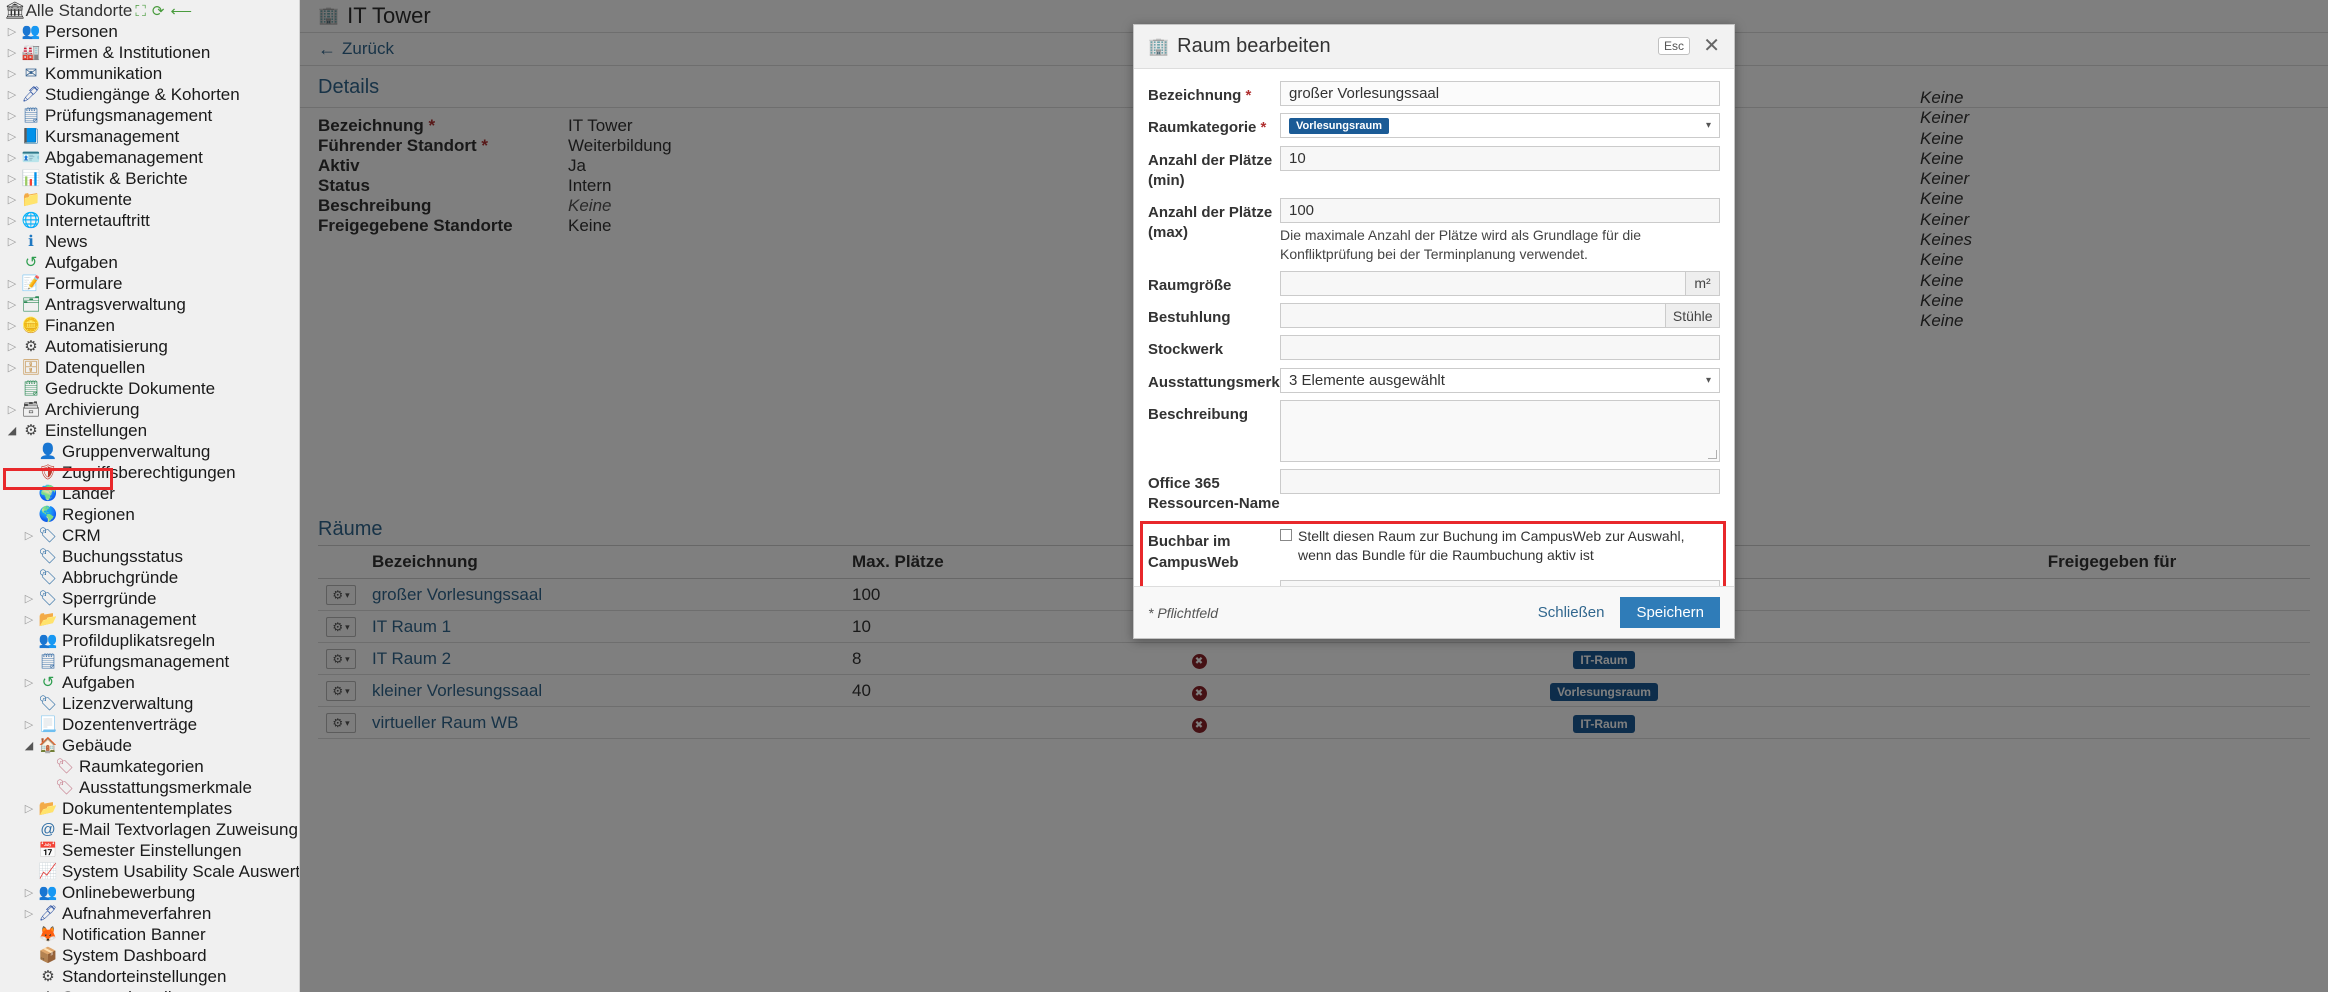 This screenshot has height=992, width=2328. Describe the element at coordinates (149, 955) in the screenshot. I see `sidebar-item-system-dashboard: 📦 System Dashboard` at that location.